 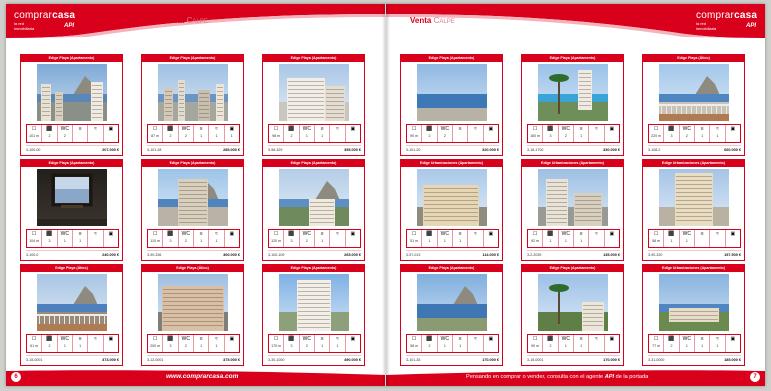 I want to click on property-reference: 3-12-0001, so click(x=155, y=359).